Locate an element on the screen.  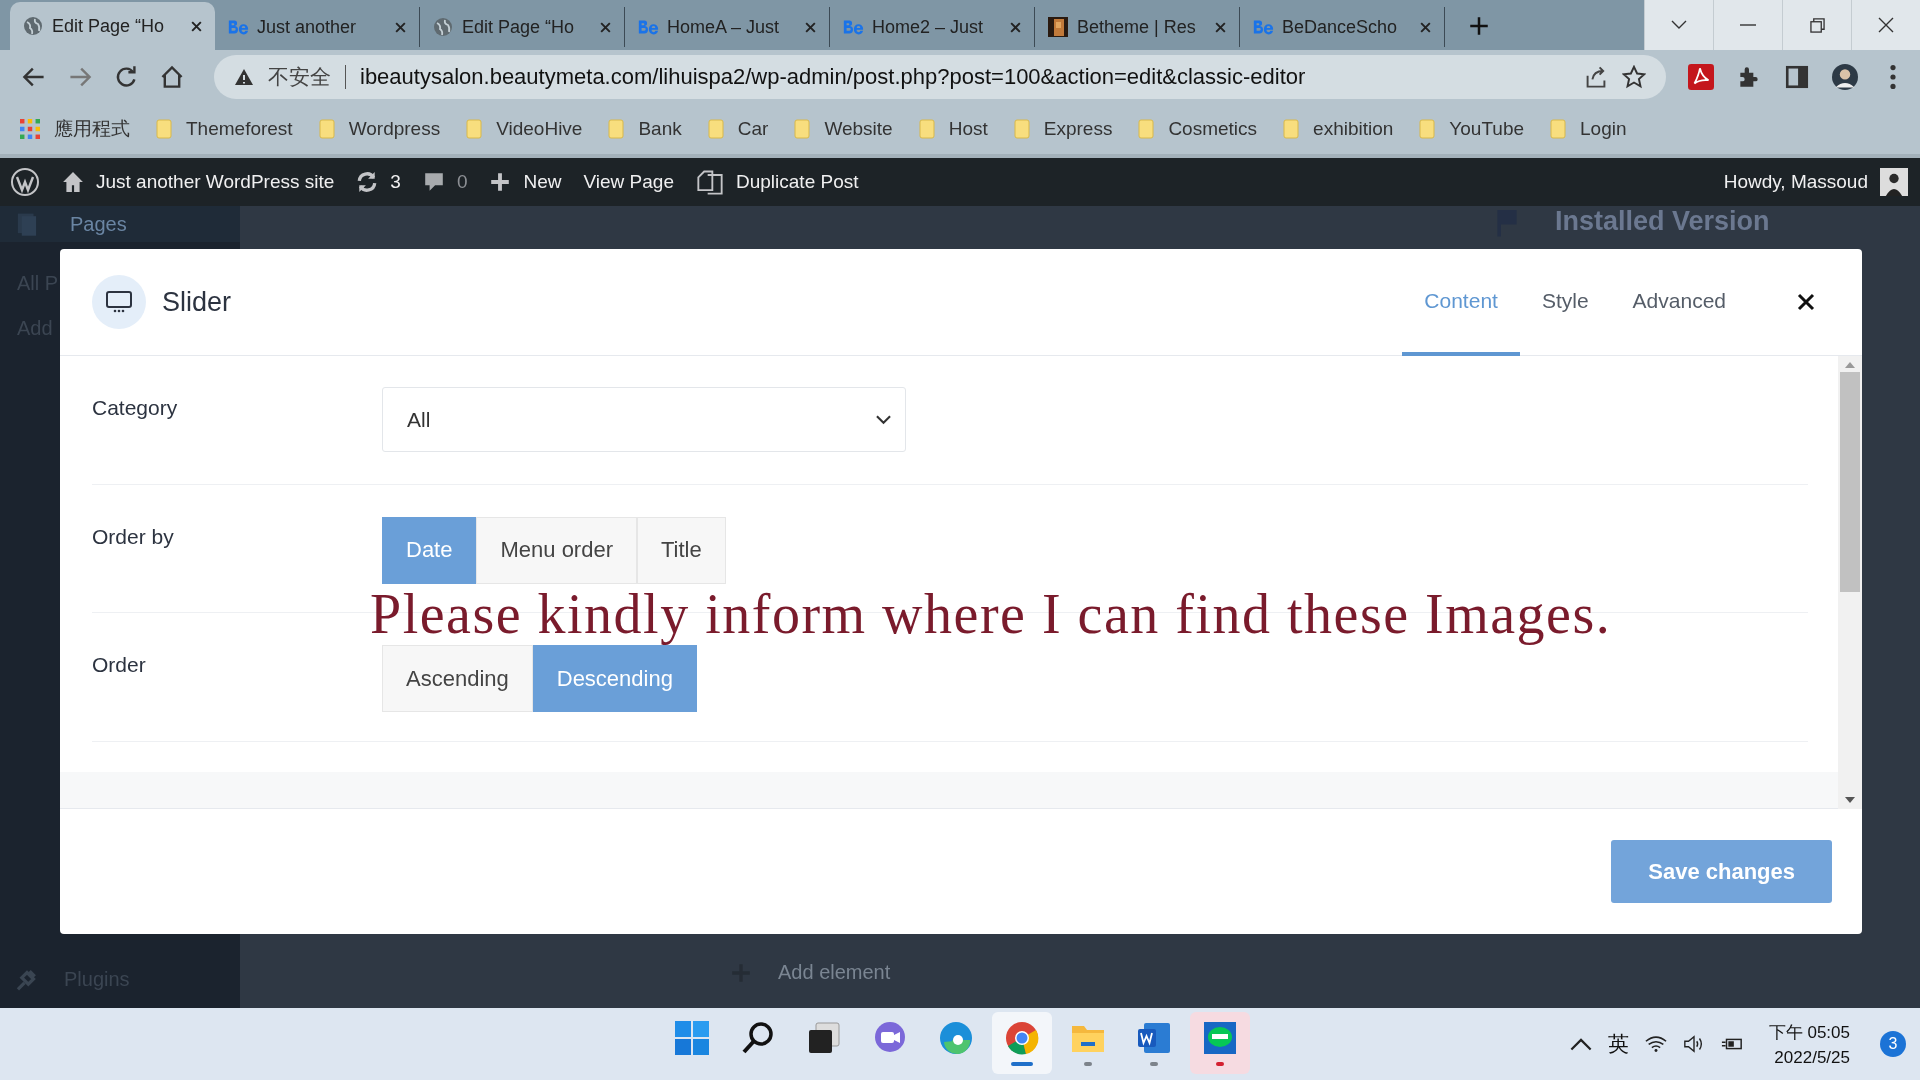
side-panel-icon is located at coordinates (1797, 77).